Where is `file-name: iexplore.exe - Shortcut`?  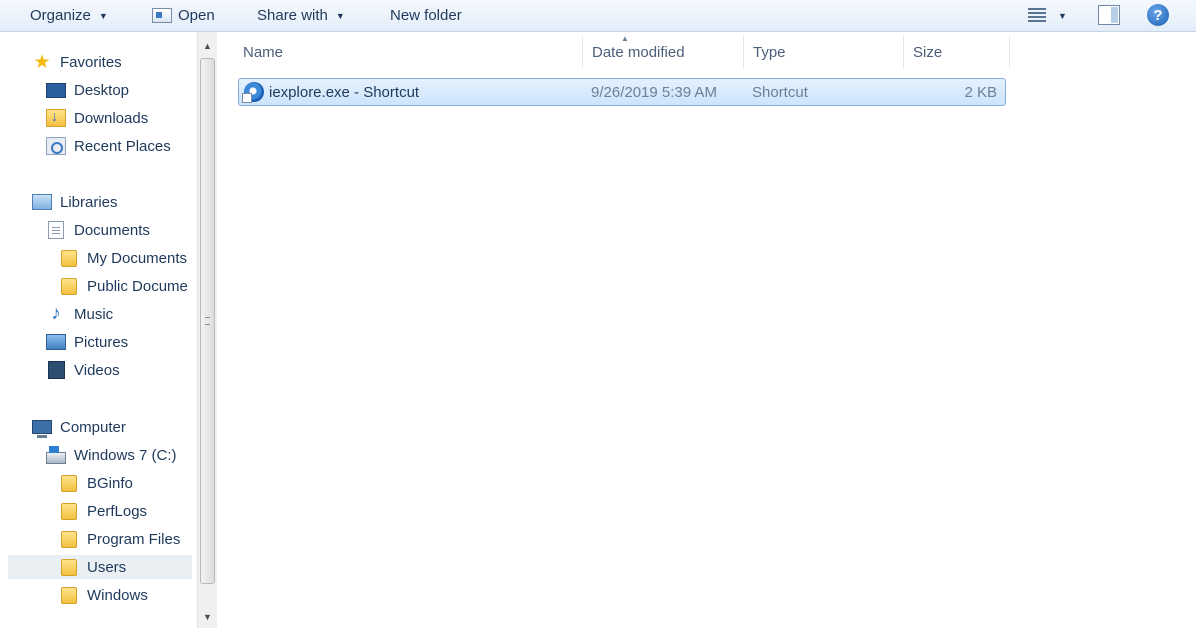 file-name: iexplore.exe - Shortcut is located at coordinates (344, 92).